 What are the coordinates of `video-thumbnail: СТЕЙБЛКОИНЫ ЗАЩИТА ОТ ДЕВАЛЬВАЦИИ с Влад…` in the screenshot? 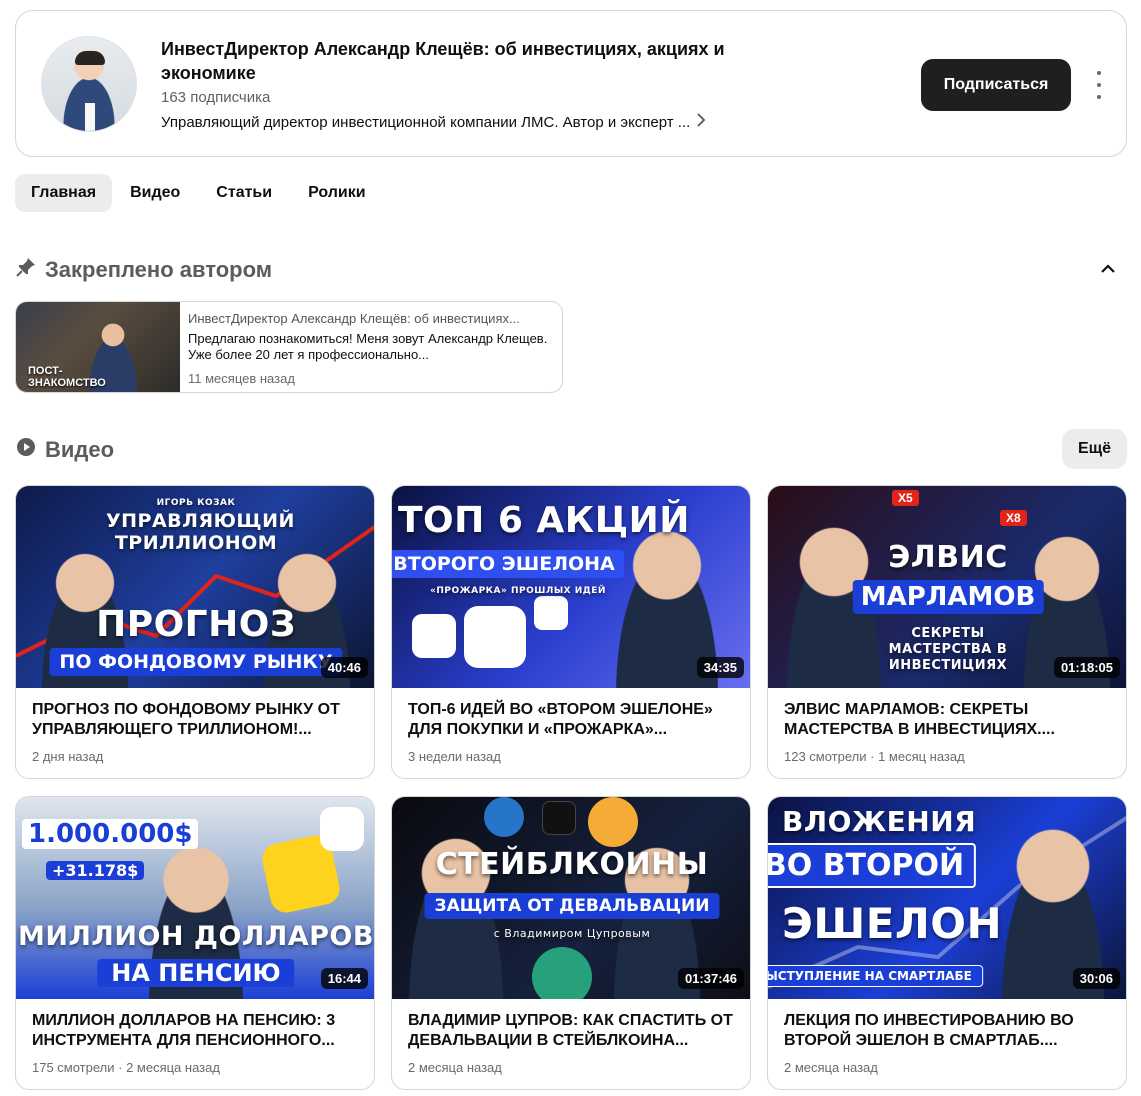 It's located at (571, 898).